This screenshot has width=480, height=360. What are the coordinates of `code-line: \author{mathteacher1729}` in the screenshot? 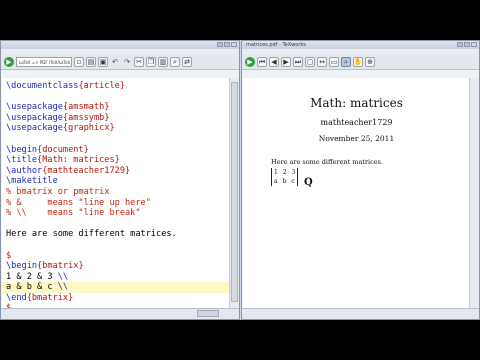 It's located at (116, 171).